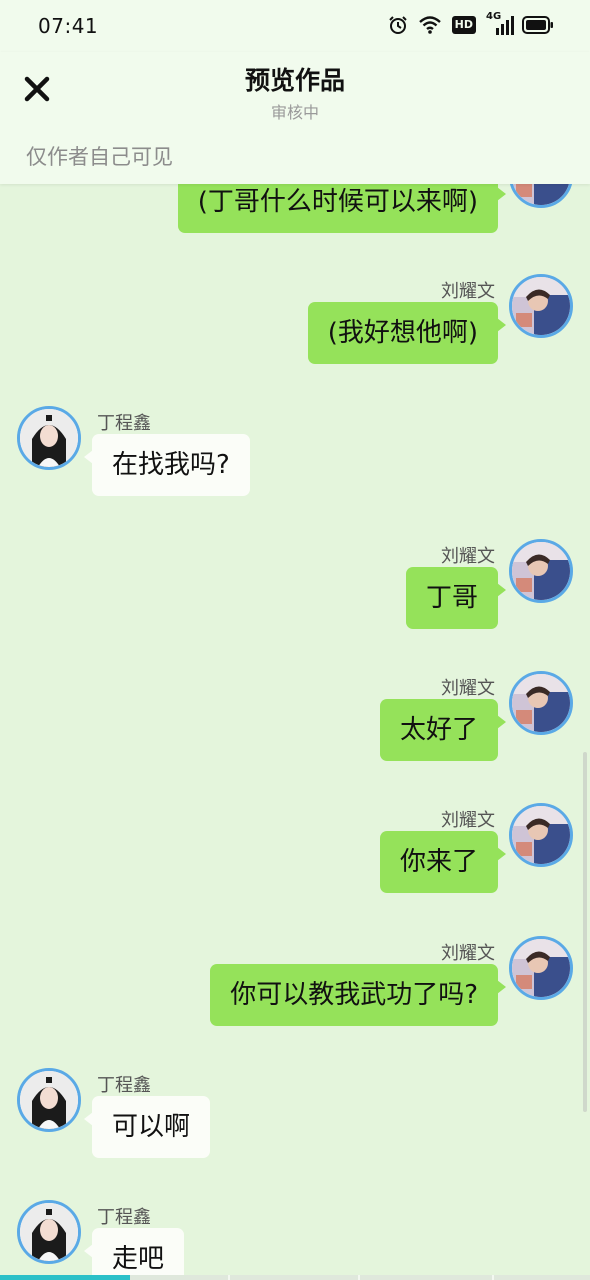 This screenshot has height=1280, width=590. What do you see at coordinates (443, 730) in the screenshot?
I see `message-bubble: 太好了` at bounding box center [443, 730].